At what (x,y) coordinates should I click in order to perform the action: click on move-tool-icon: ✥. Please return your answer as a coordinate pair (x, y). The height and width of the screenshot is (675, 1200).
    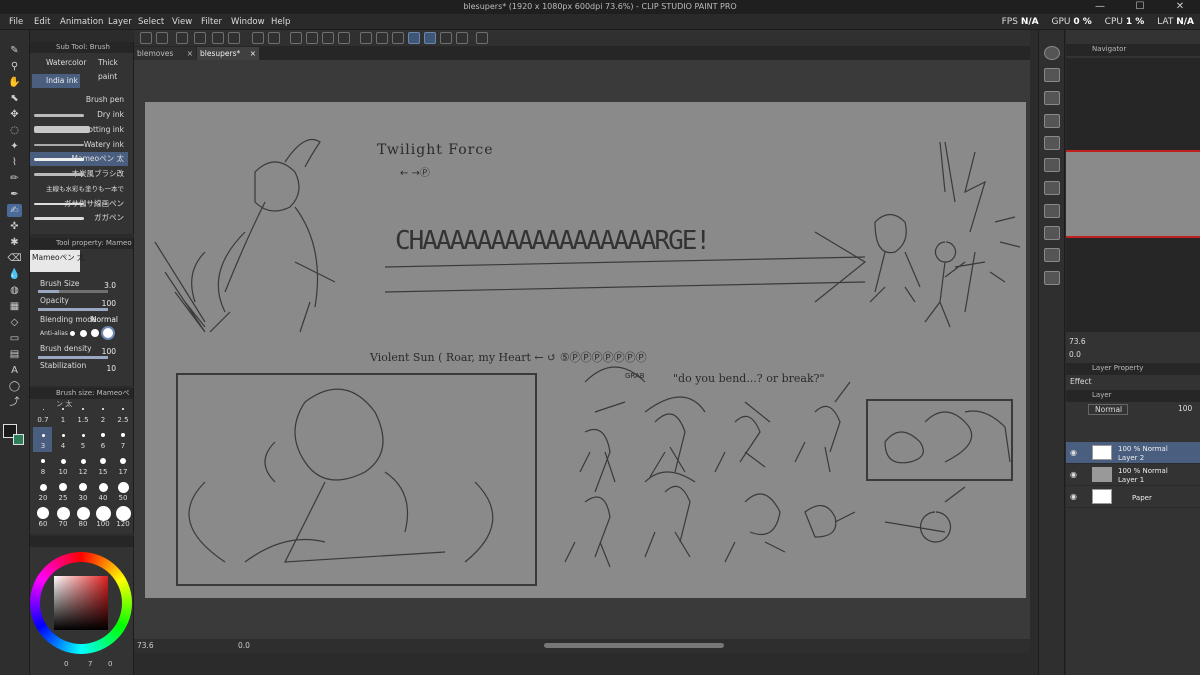
    Looking at the image, I should click on (14, 114).